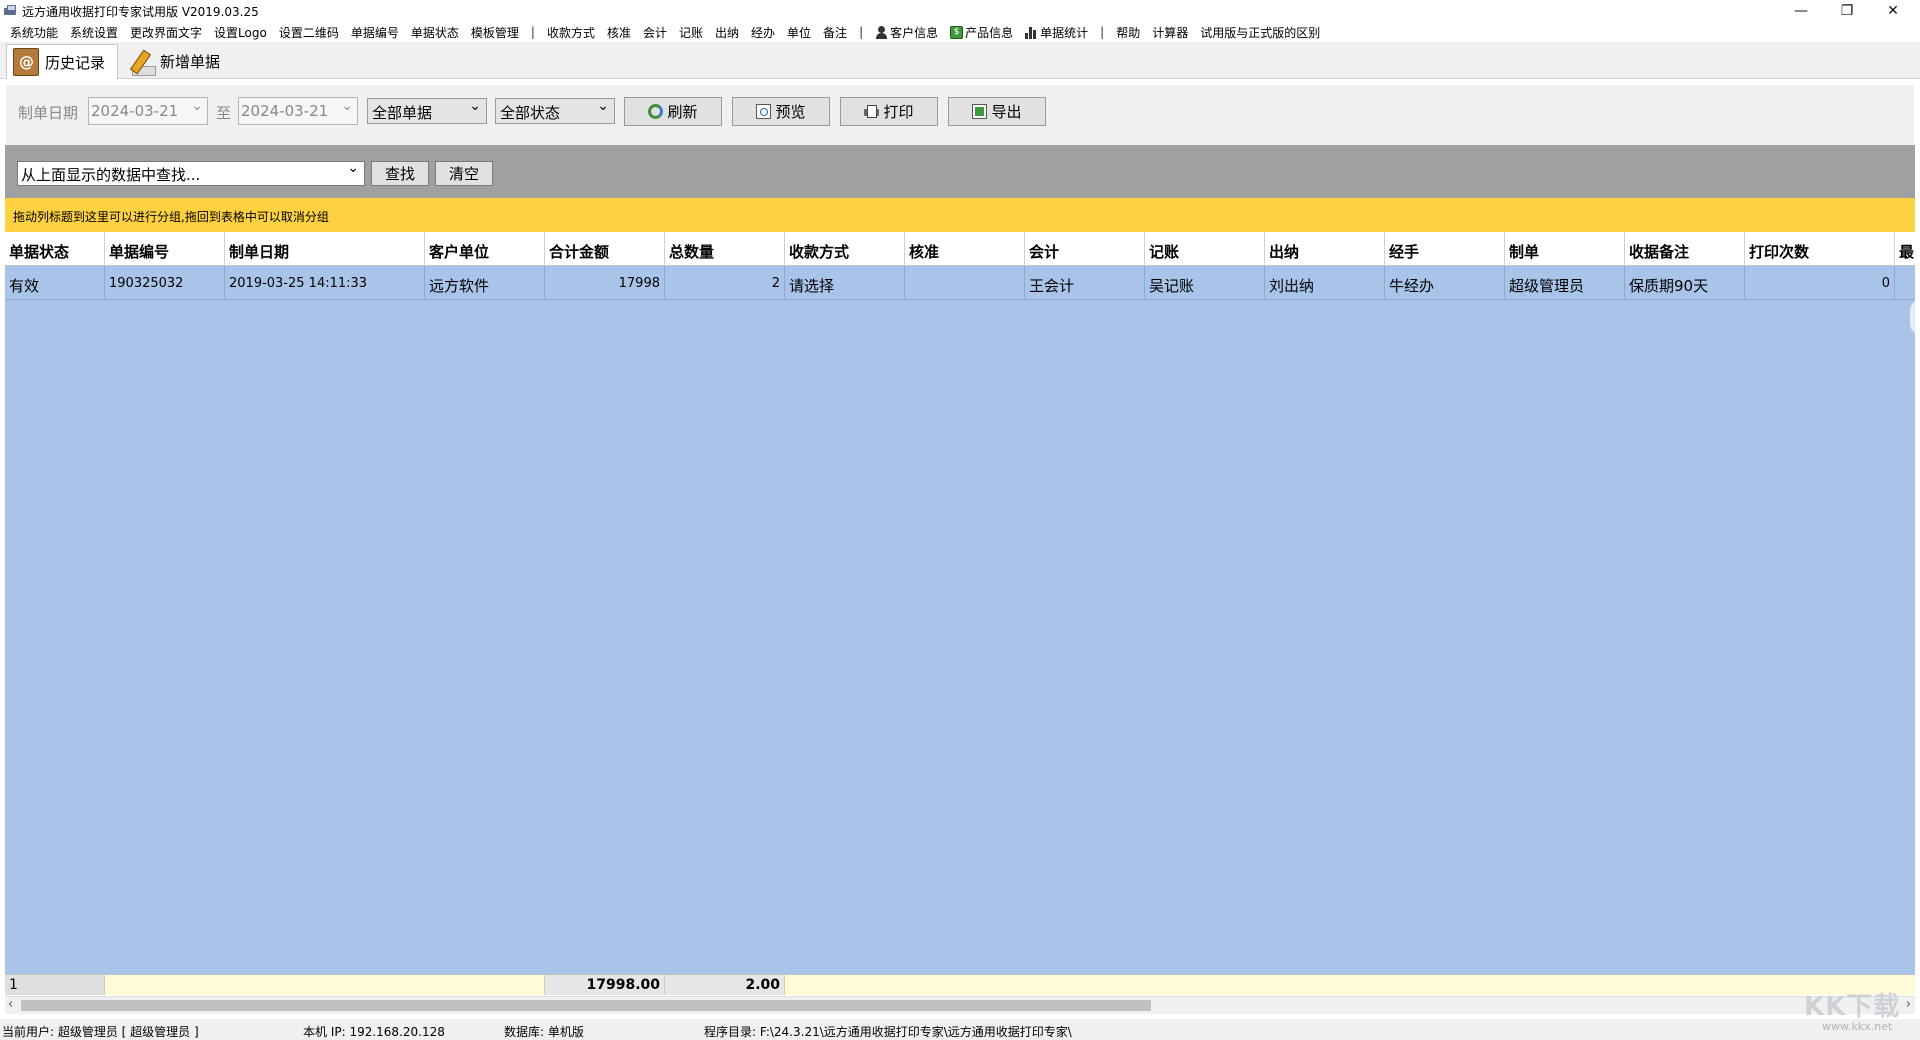  I want to click on menu-payment-method: 收款方式, so click(571, 32).